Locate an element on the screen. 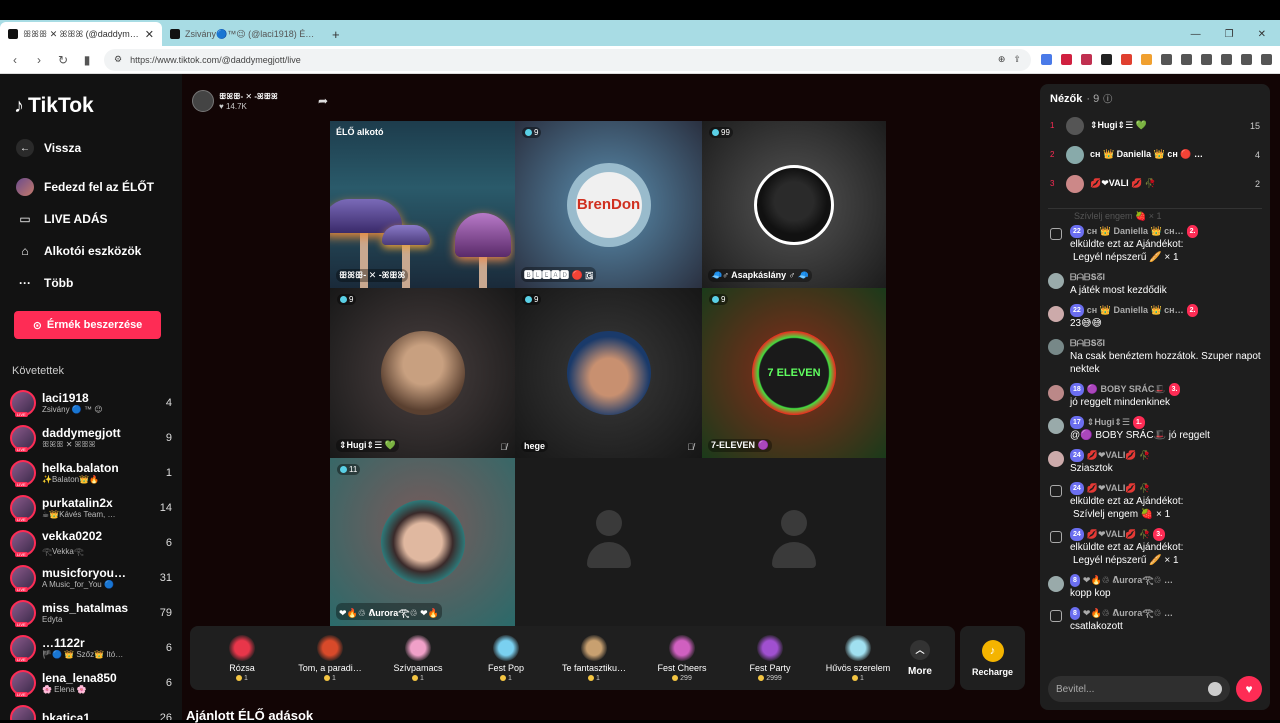 The height and width of the screenshot is (723, 1280). share-arrow-icon: ➦ is located at coordinates (323, 101).